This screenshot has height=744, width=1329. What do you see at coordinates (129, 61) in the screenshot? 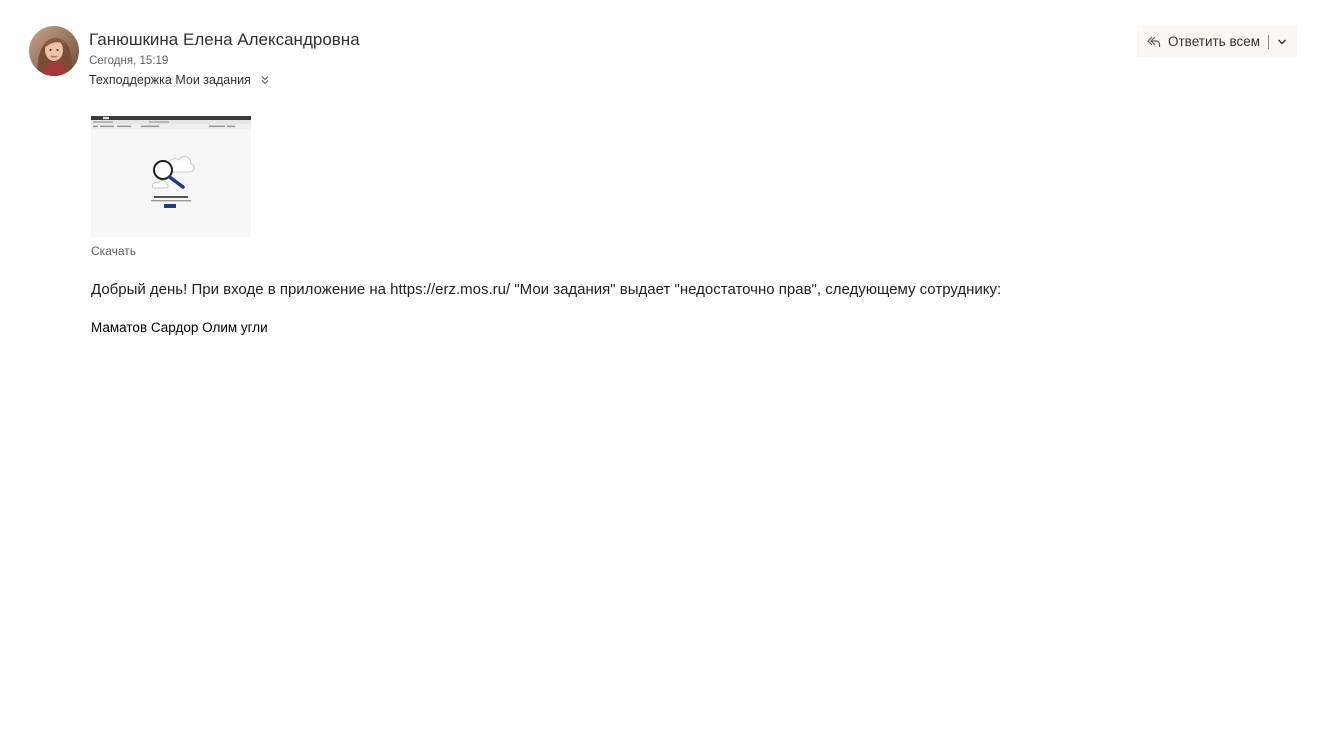
I see `sent-time: Сегодня, 15:19` at bounding box center [129, 61].